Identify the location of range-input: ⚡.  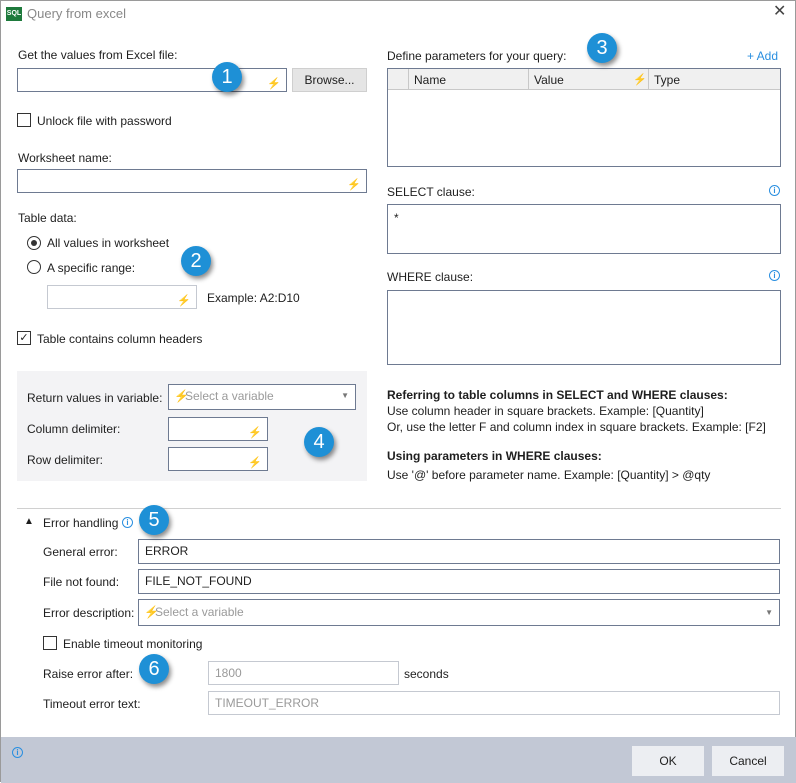
(122, 297).